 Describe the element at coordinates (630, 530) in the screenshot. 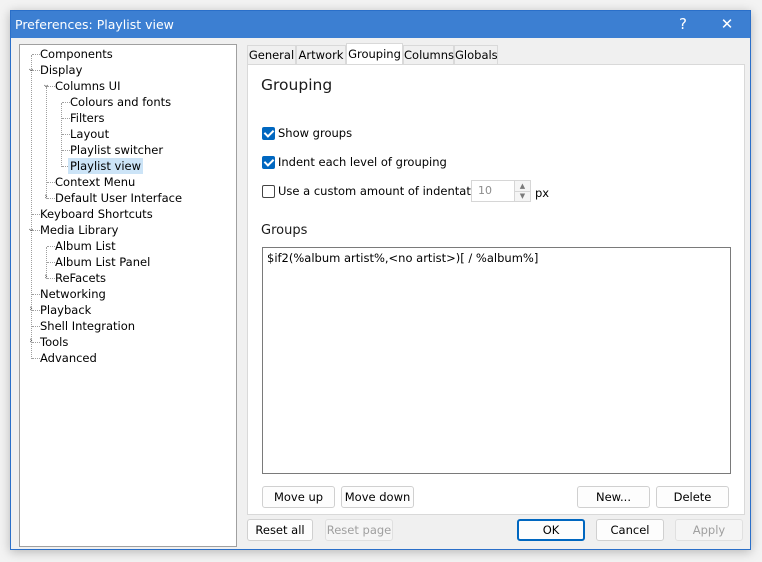

I see `cancel-button: Cancel` at that location.